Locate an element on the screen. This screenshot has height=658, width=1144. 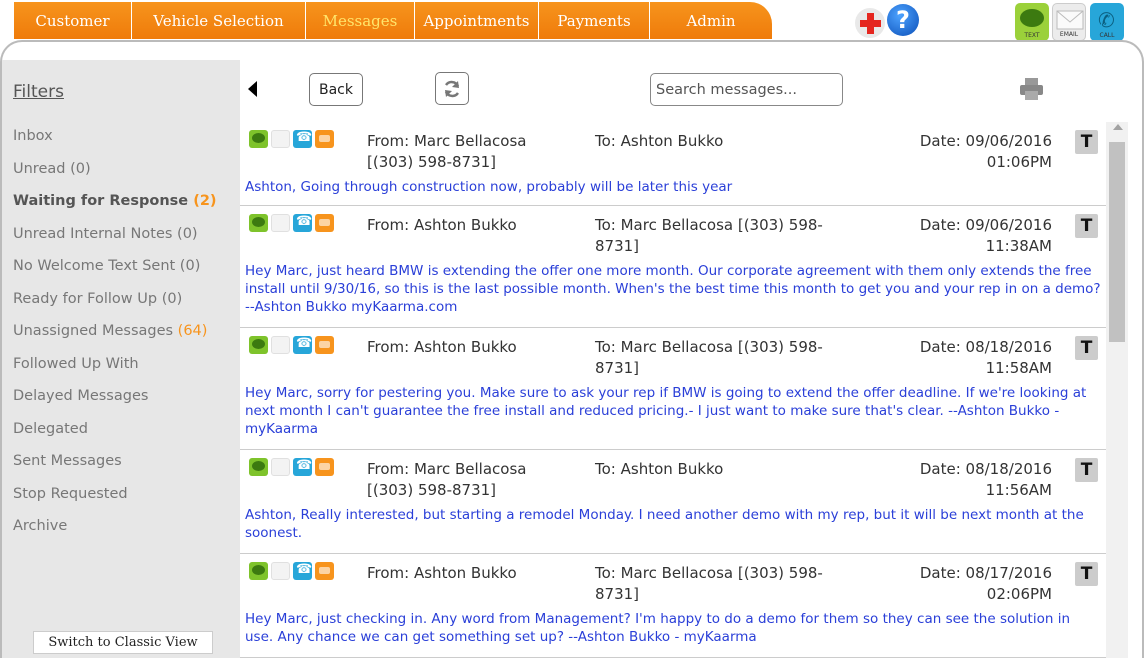
filter-delayed-messages: Delayed Messages is located at coordinates (115, 404).